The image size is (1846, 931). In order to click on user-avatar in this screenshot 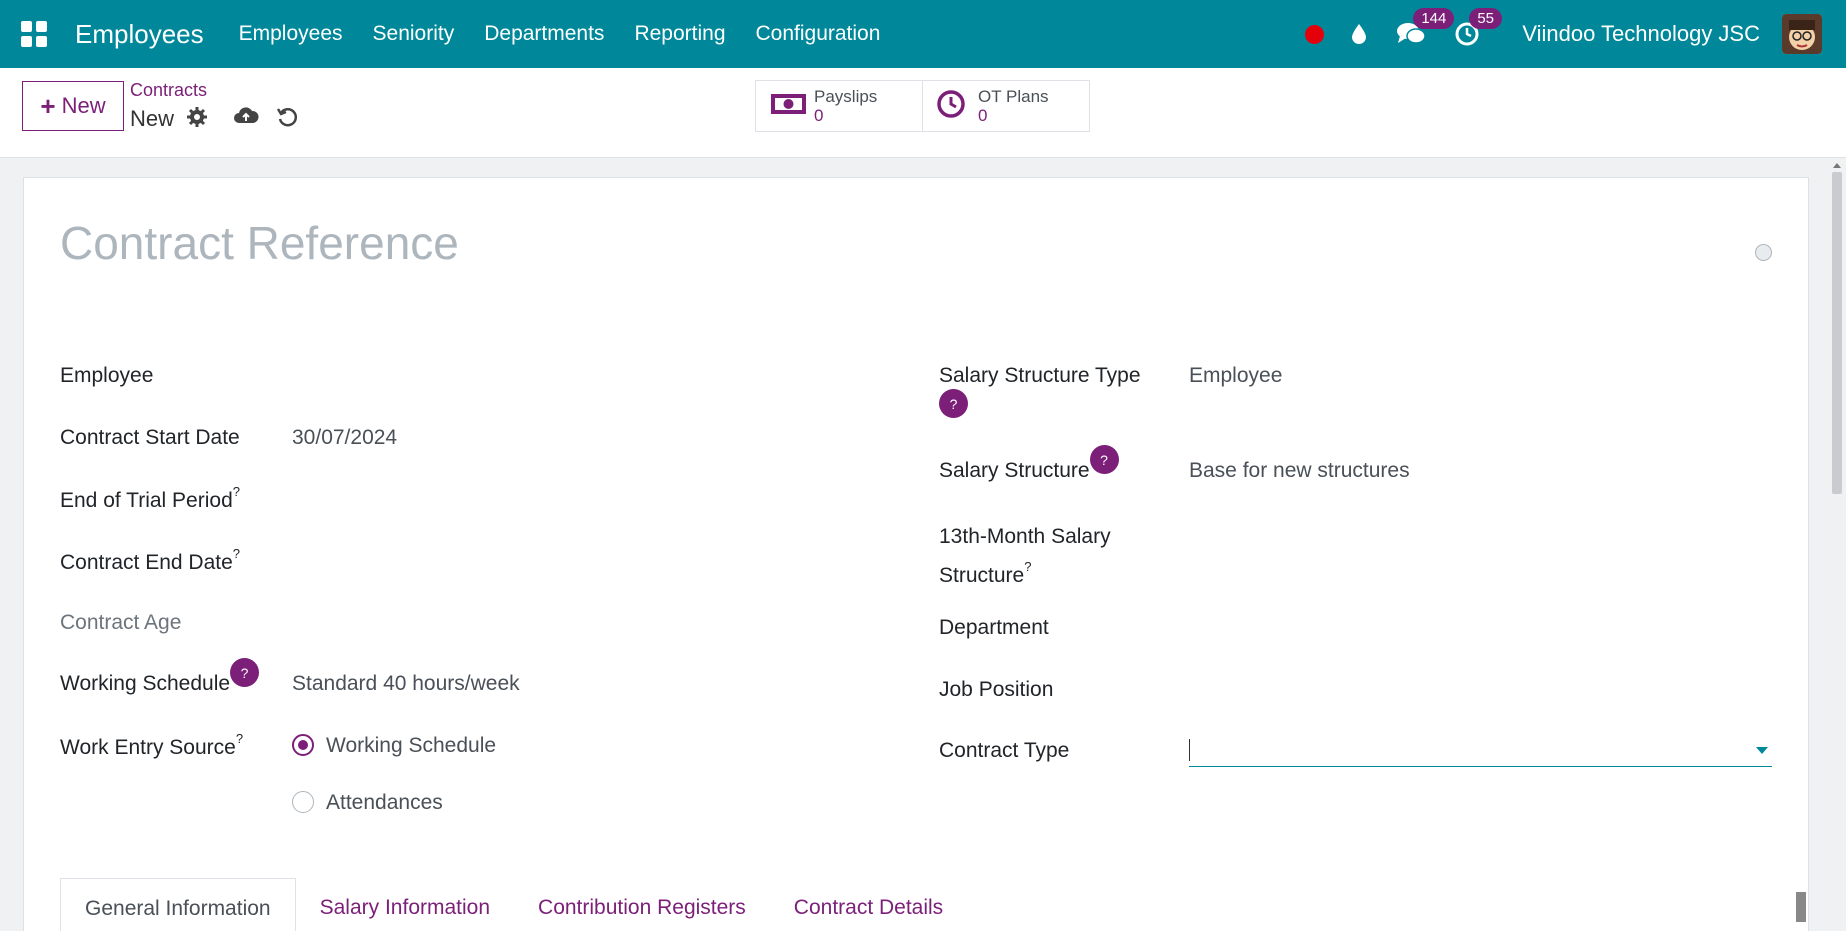, I will do `click(1802, 34)`.